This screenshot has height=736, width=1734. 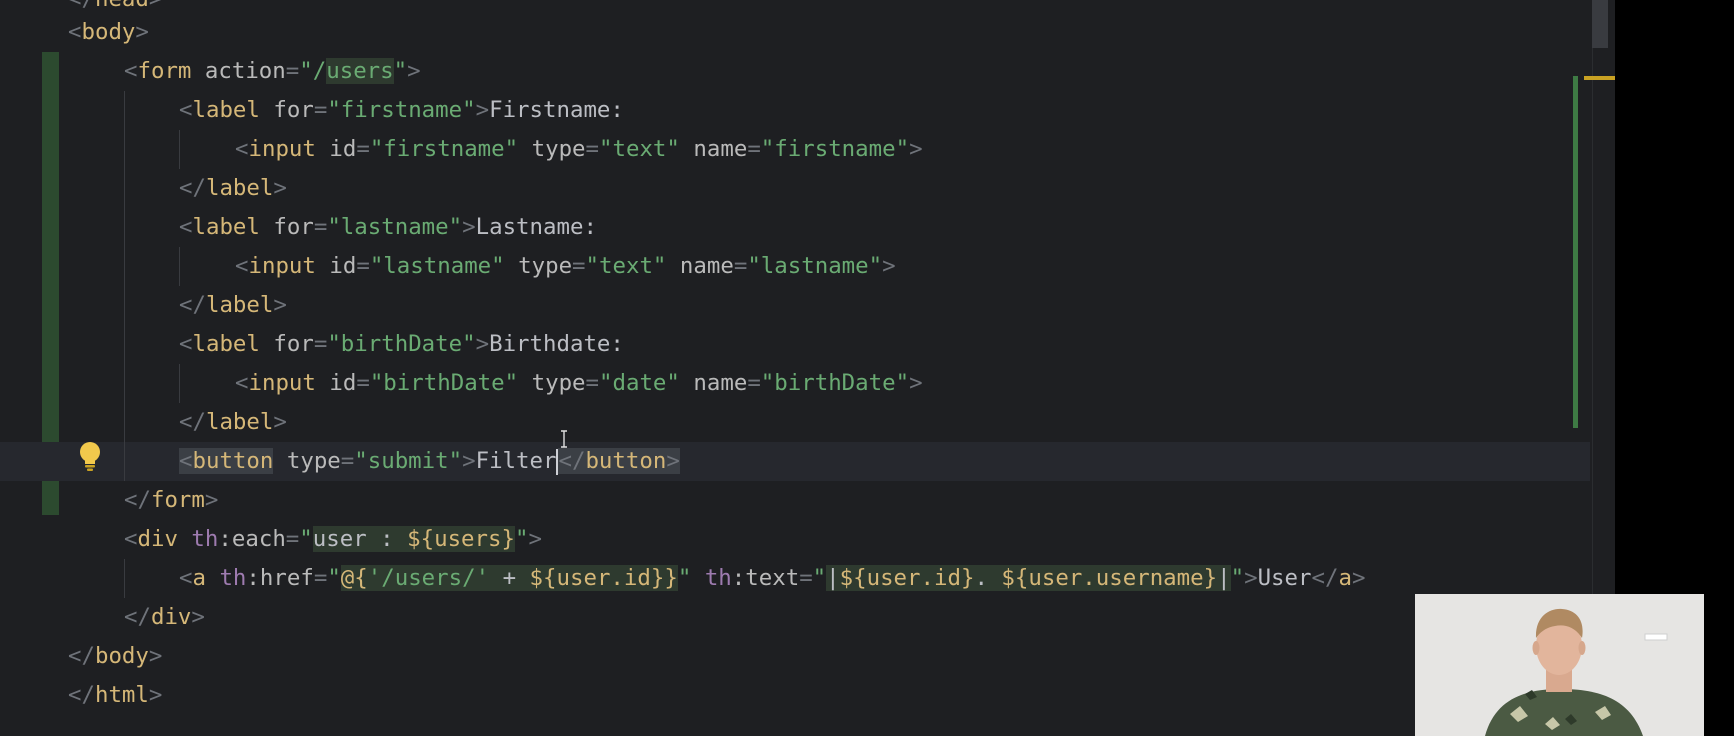 I want to click on line-content: </html>, so click(x=115, y=695).